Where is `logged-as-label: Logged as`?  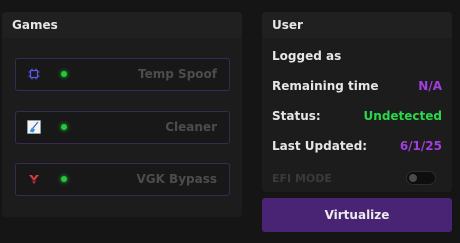 logged-as-label: Logged as is located at coordinates (307, 56).